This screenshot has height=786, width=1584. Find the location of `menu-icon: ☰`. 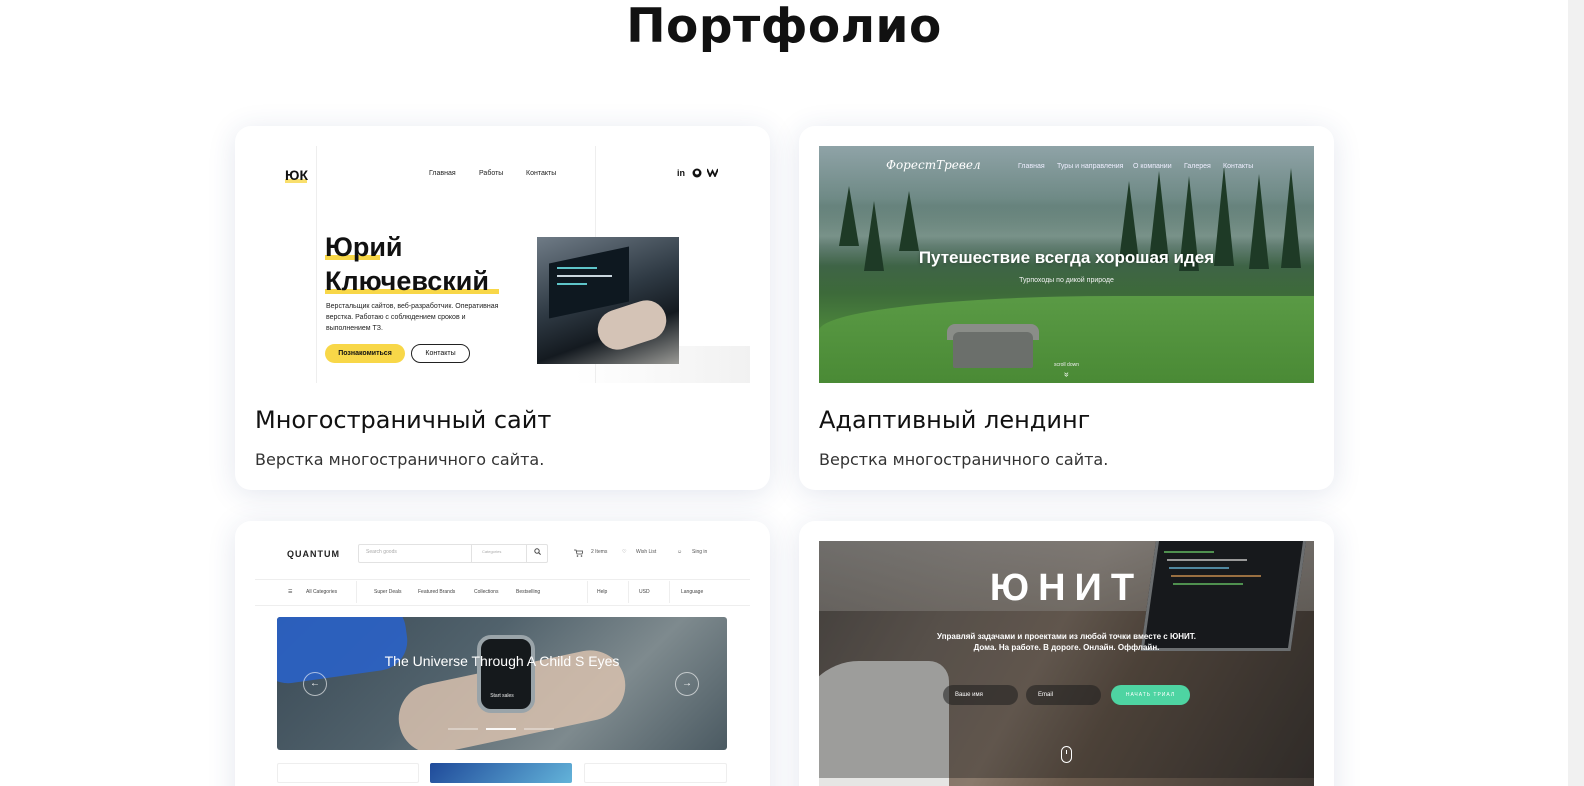

menu-icon: ☰ is located at coordinates (290, 592).